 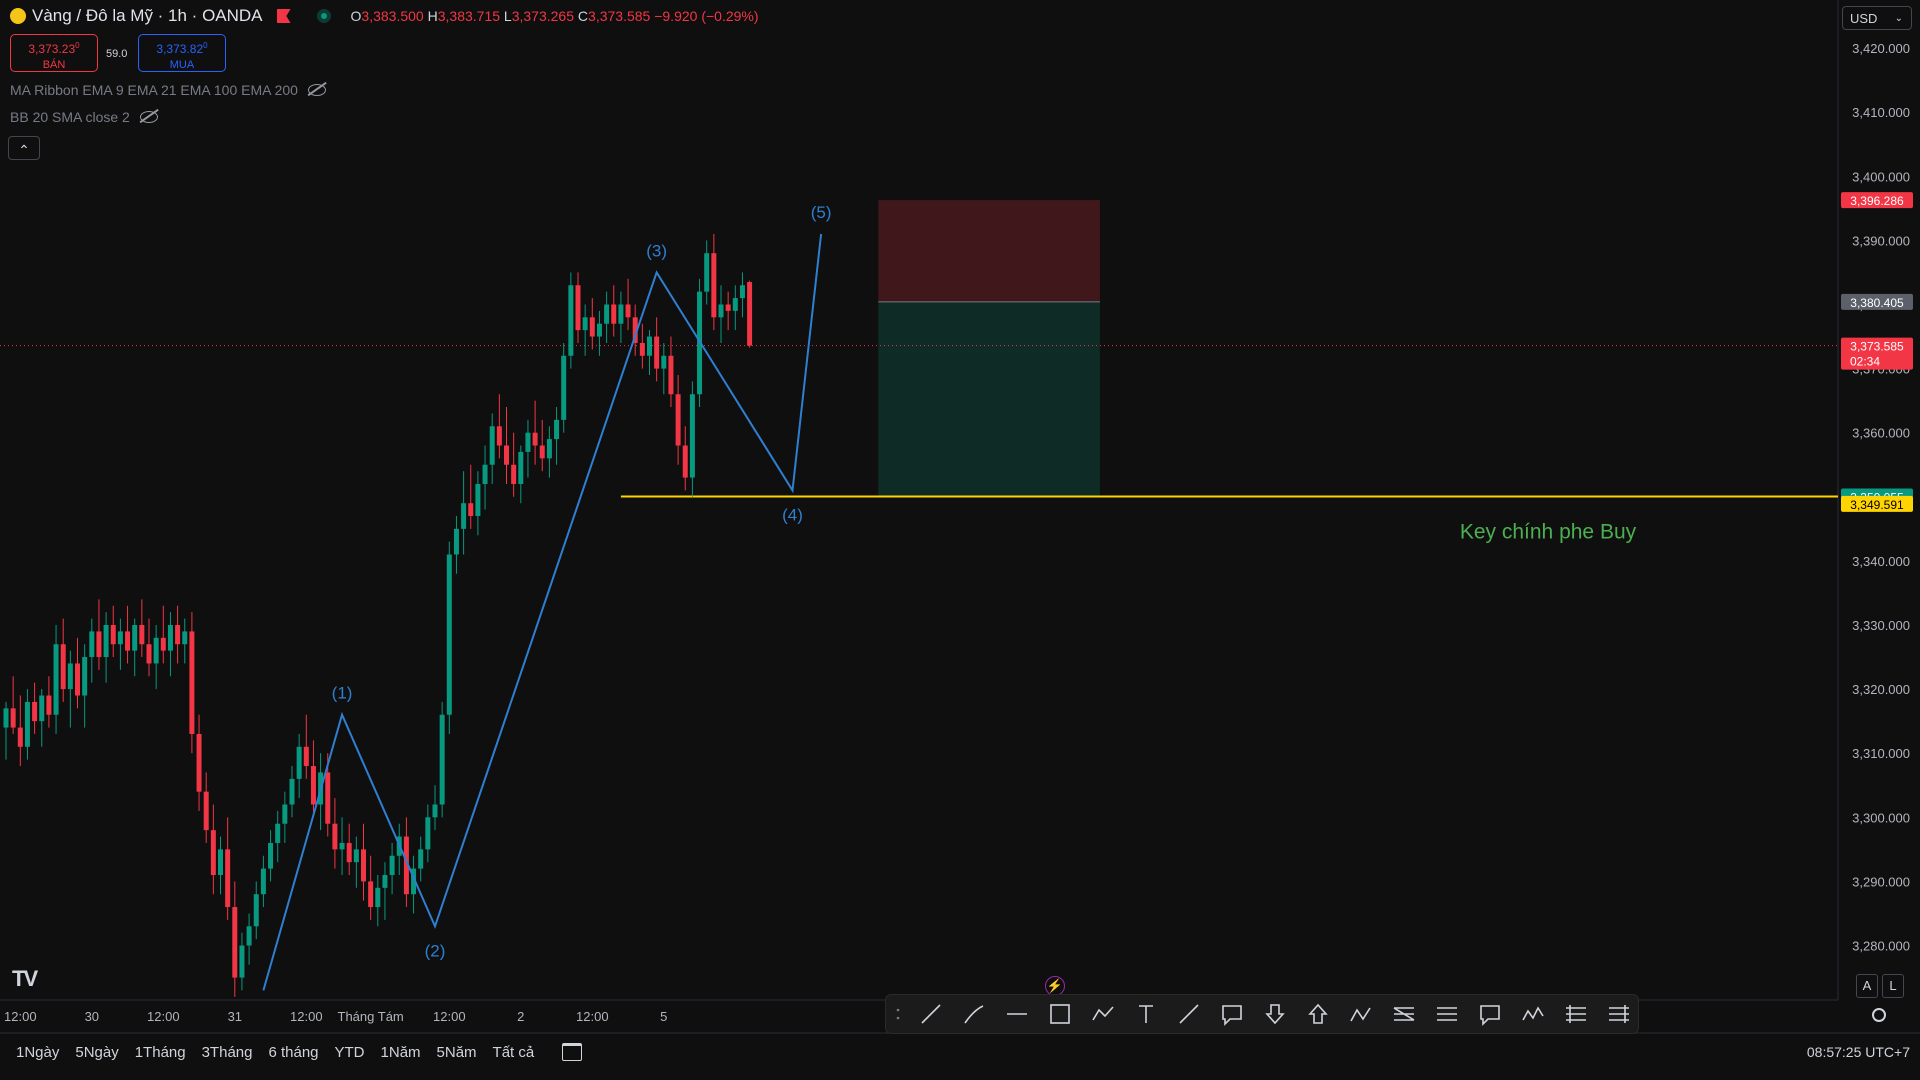 I want to click on brush-icon, so click(x=974, y=1014).